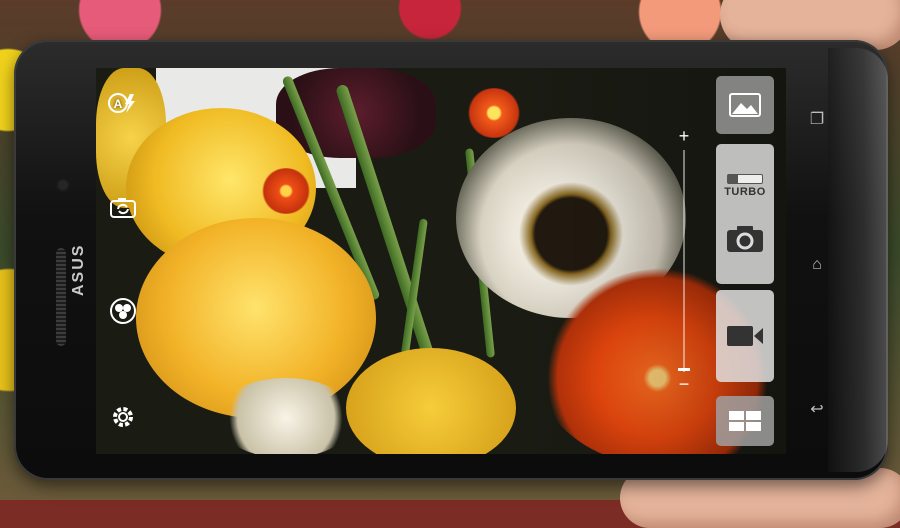  Describe the element at coordinates (123, 417) in the screenshot. I see `settings-icon` at that location.